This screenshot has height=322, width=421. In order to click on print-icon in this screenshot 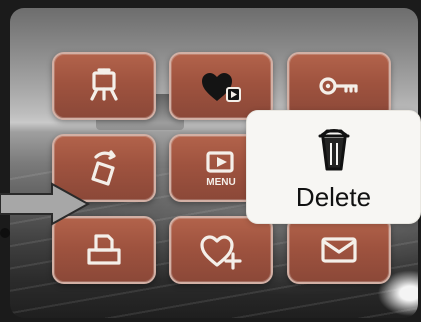, I will do `click(104, 250)`.